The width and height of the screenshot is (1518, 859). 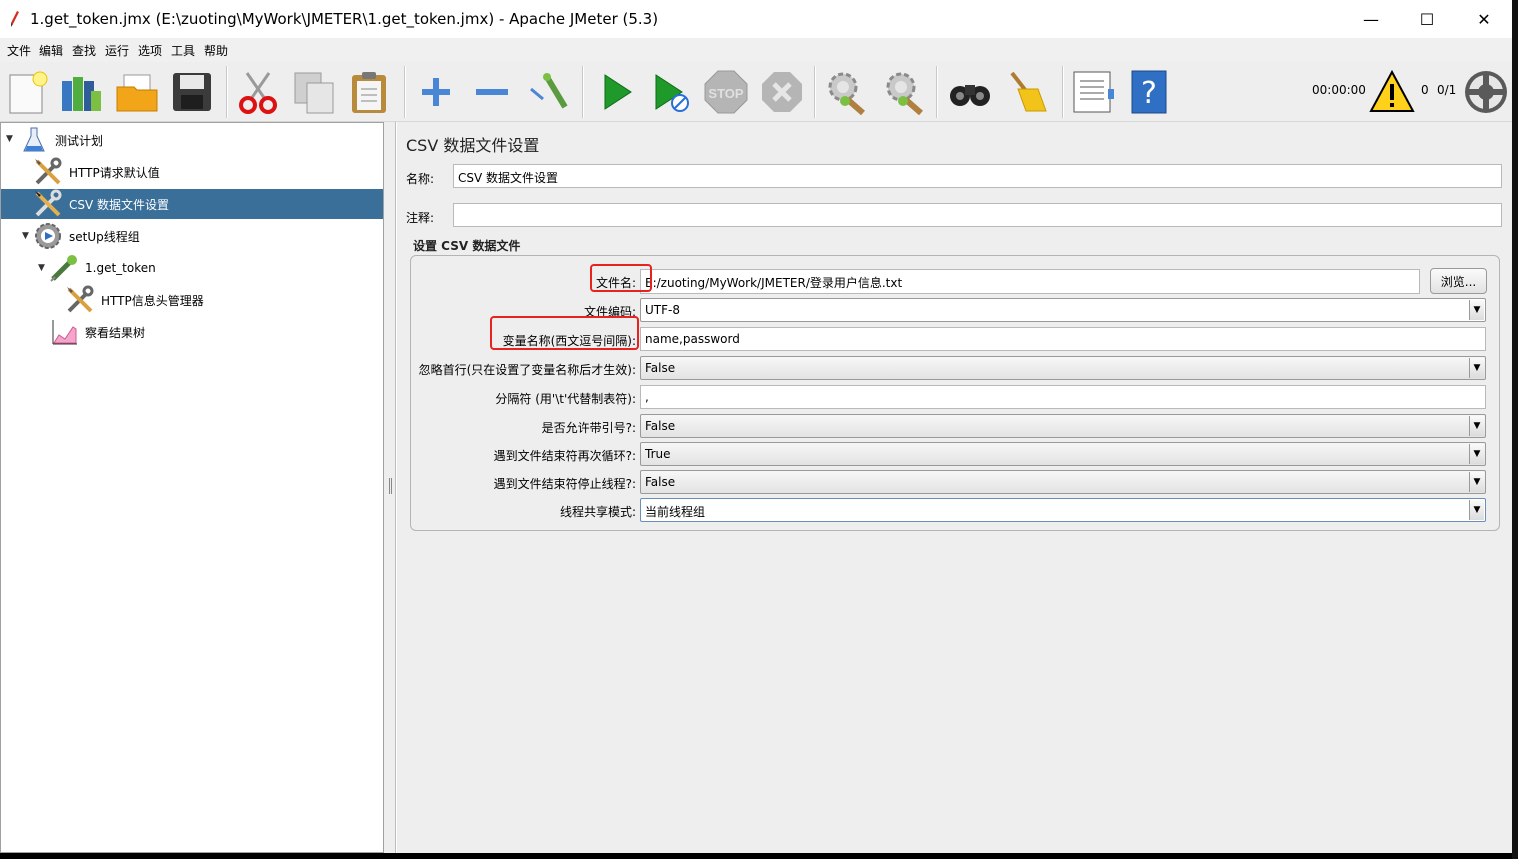 What do you see at coordinates (977, 215) in the screenshot?
I see `comment-field` at bounding box center [977, 215].